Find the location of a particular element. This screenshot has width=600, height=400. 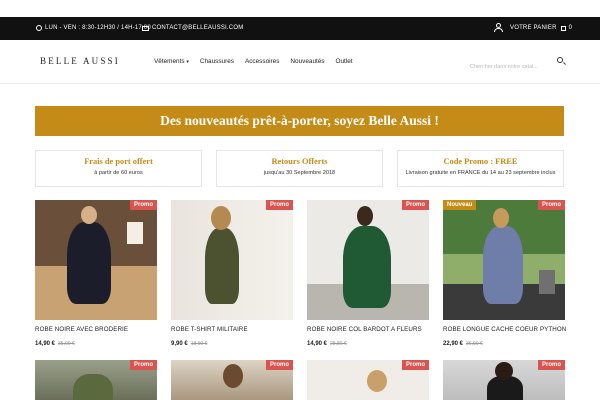

product-name: ROBE LONGUE CACHE COEUR PYTHON is located at coordinates (504, 329).